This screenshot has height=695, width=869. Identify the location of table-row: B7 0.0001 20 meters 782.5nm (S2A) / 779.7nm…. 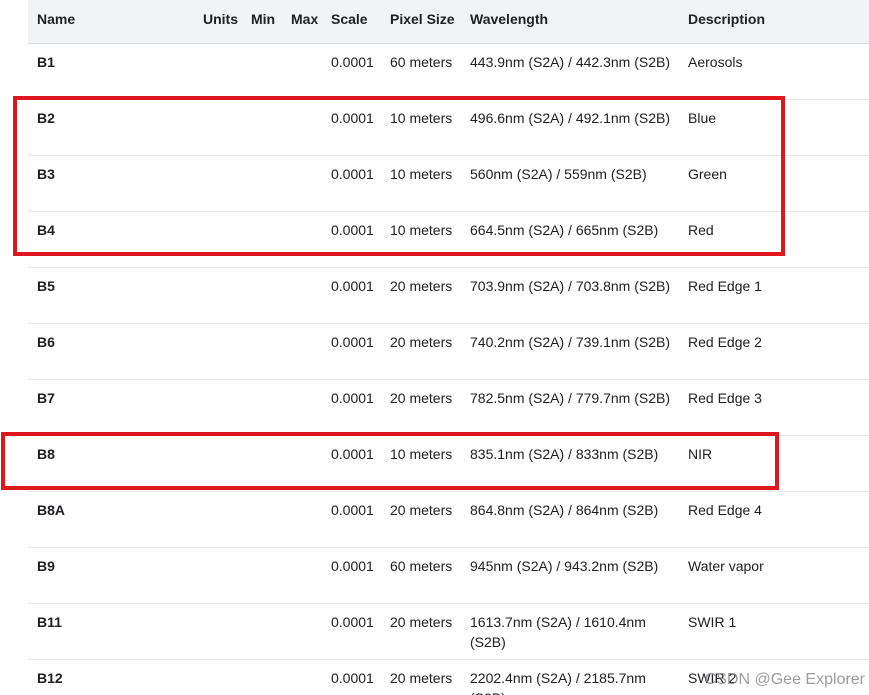
(448, 407).